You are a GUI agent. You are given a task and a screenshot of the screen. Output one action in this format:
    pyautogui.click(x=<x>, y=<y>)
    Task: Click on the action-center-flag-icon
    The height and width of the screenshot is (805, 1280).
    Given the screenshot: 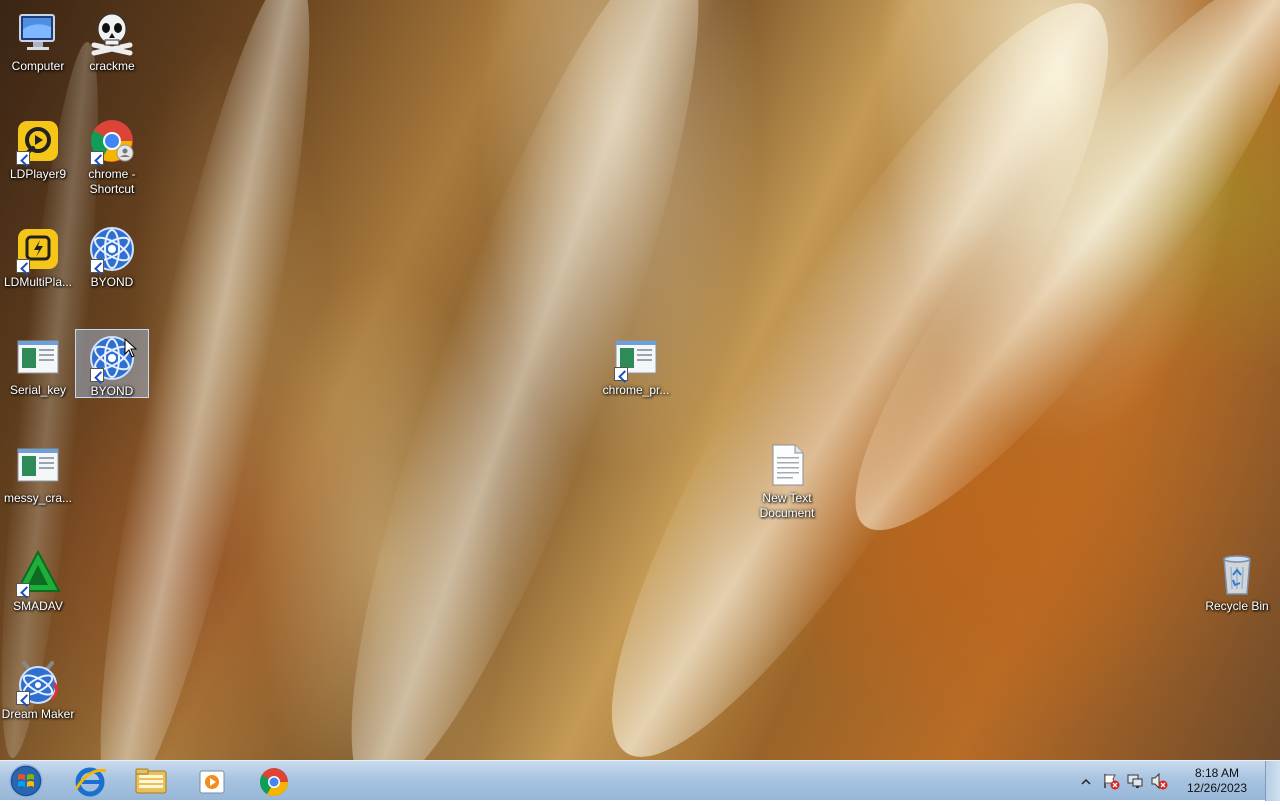 What is the action you would take?
    pyautogui.click(x=1111, y=781)
    